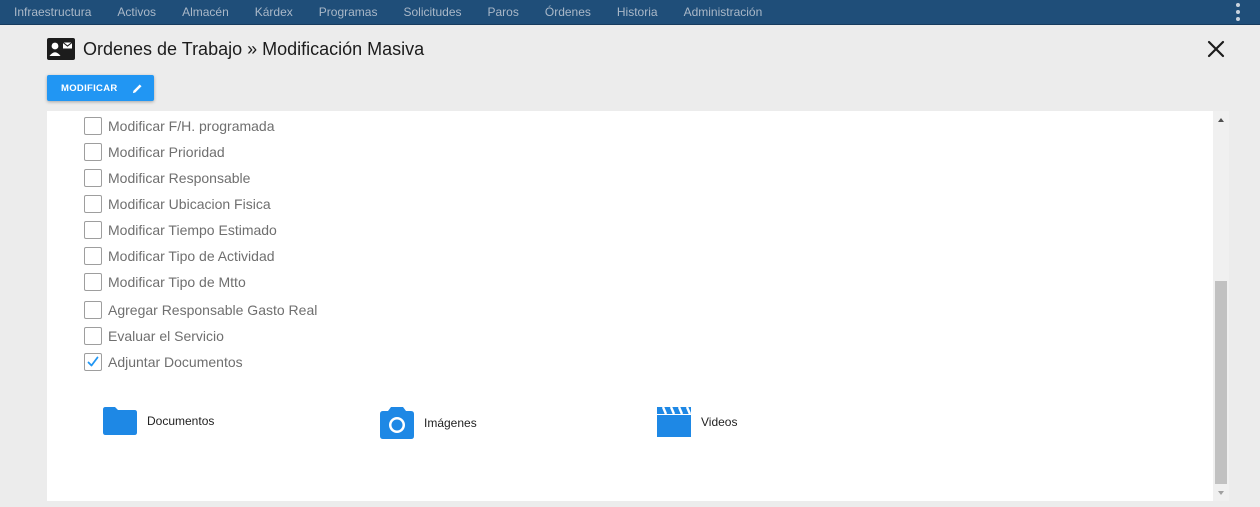 Image resolution: width=1260 pixels, height=507 pixels. What do you see at coordinates (697, 422) in the screenshot?
I see `attachment-videos: Videos` at bounding box center [697, 422].